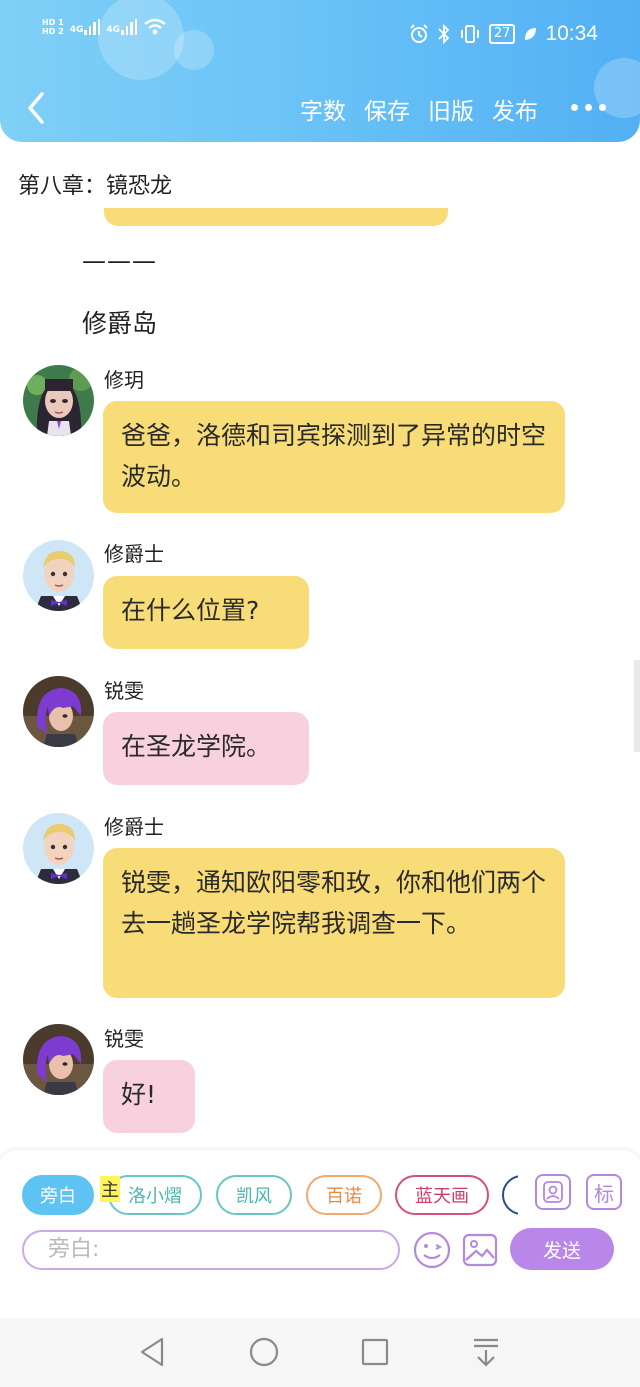 The height and width of the screenshot is (1387, 640). Describe the element at coordinates (120, 323) in the screenshot. I see `location-text: 修爵岛` at that location.